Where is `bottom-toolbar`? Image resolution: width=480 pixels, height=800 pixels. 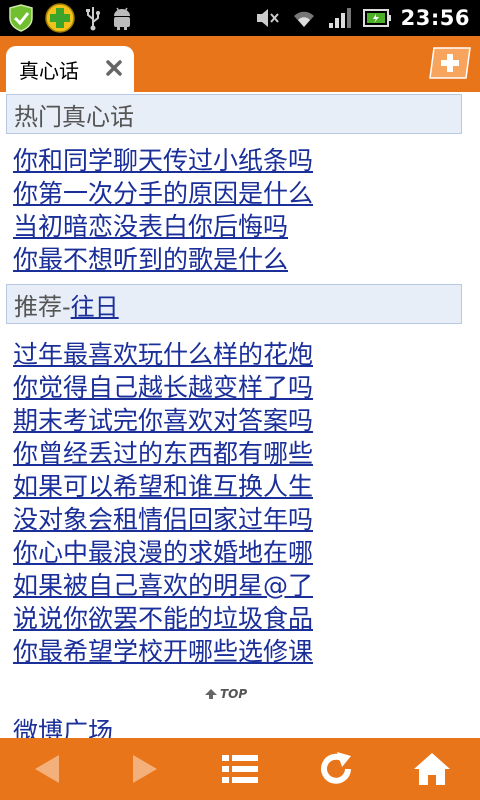 bottom-toolbar is located at coordinates (240, 769).